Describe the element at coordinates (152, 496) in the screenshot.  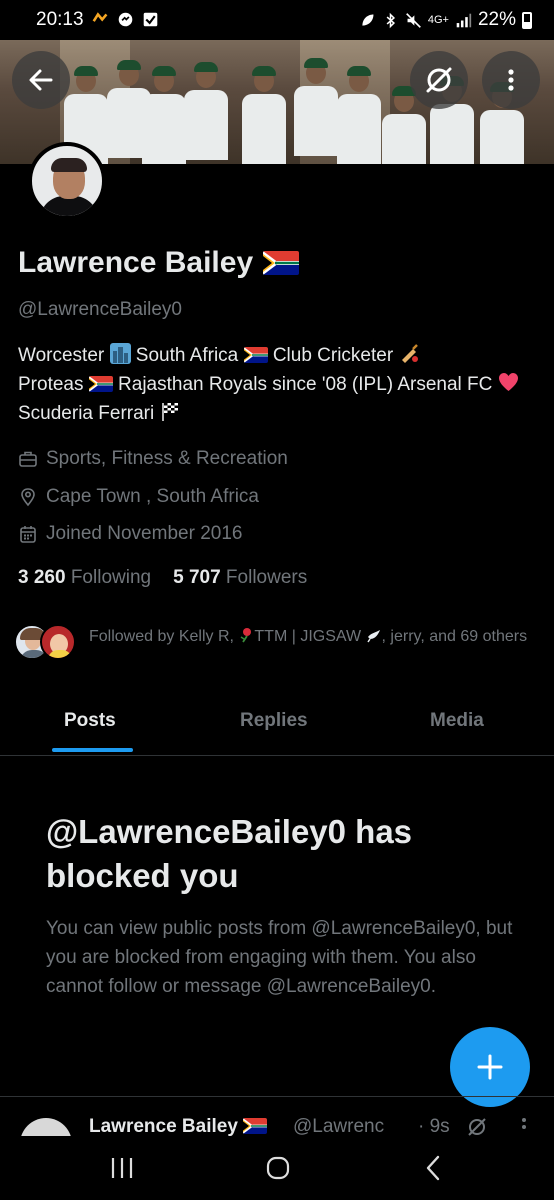
I see `location-text: Cape Town , South Africa` at that location.